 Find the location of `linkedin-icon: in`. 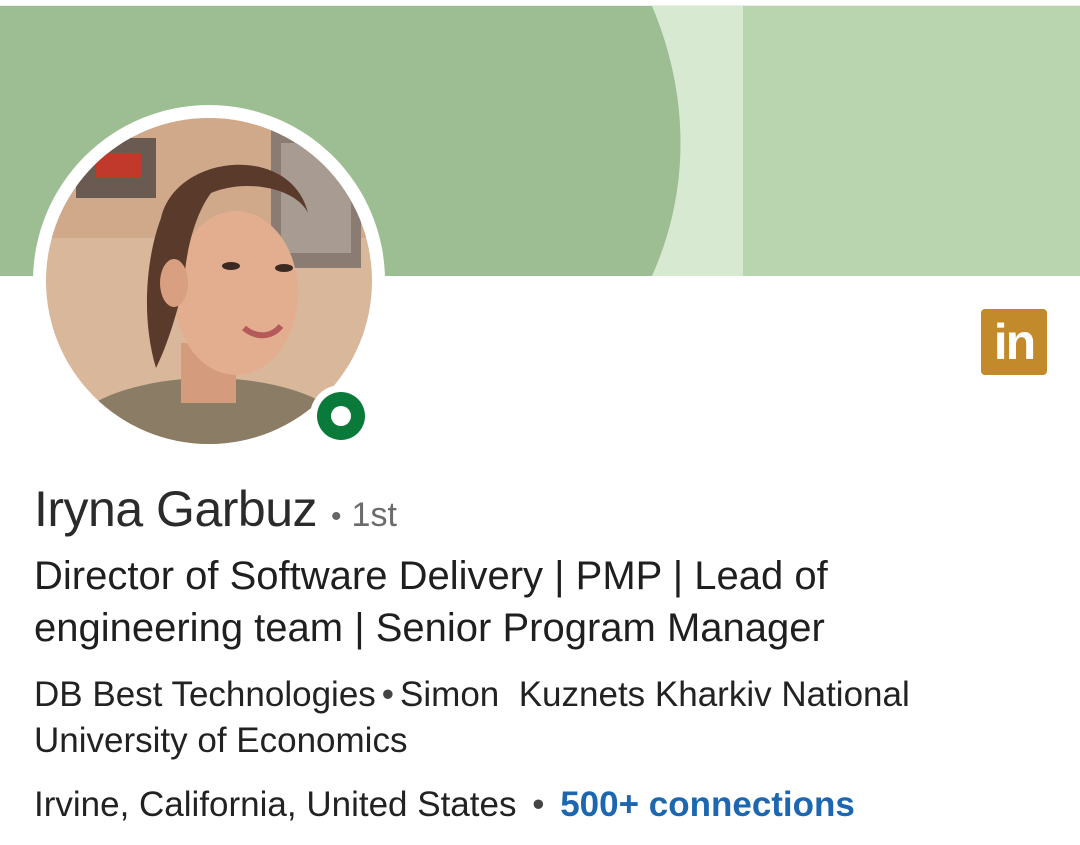

linkedin-icon: in is located at coordinates (1014, 342).